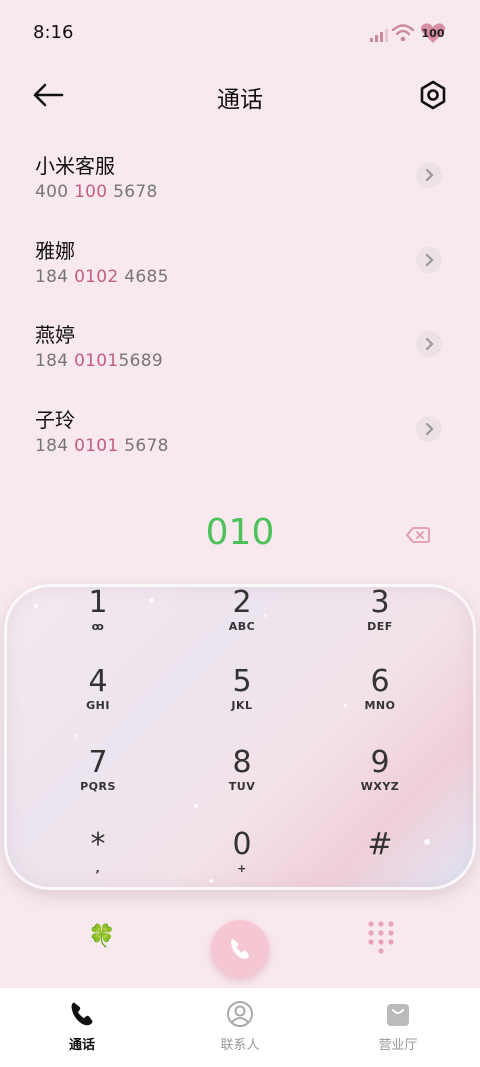 This screenshot has width=480, height=1067. What do you see at coordinates (240, 33) in the screenshot?
I see `status-bar: 8:16 100` at bounding box center [240, 33].